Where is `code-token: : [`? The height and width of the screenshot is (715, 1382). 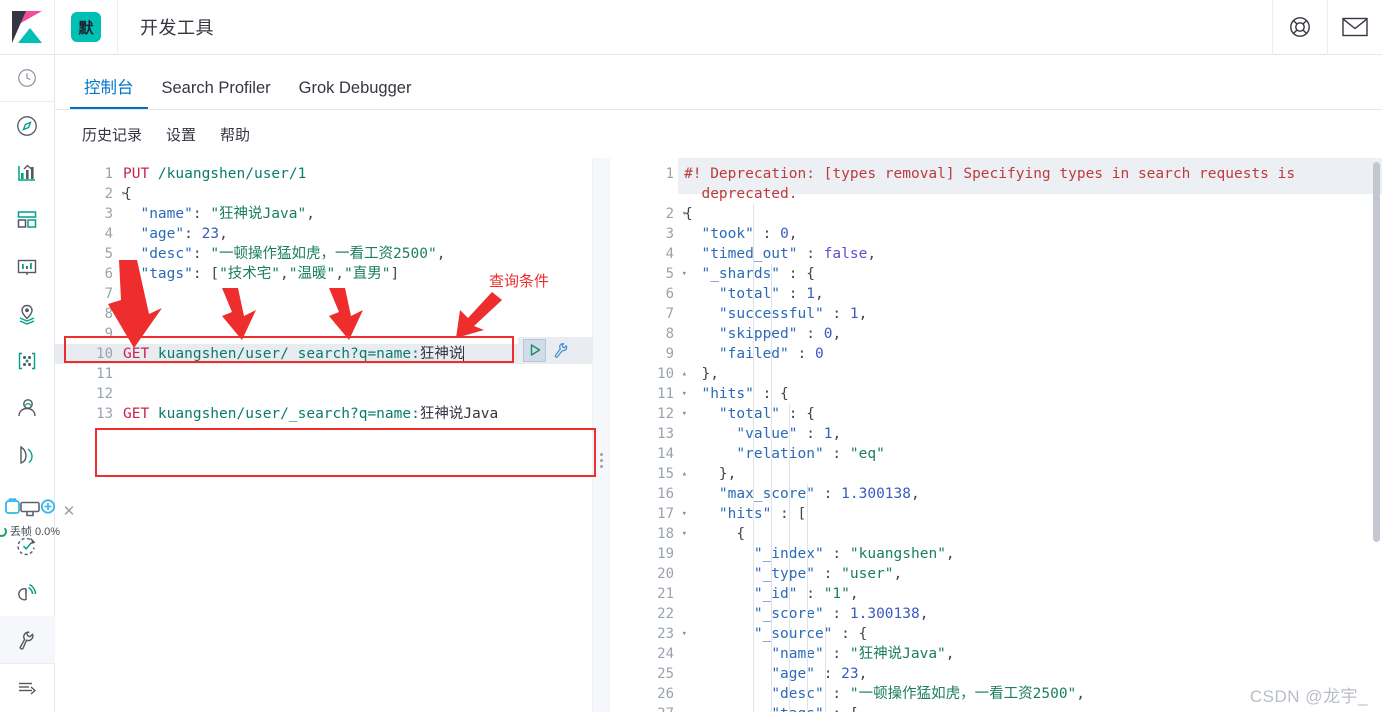 code-token: : [ is located at coordinates (789, 514).